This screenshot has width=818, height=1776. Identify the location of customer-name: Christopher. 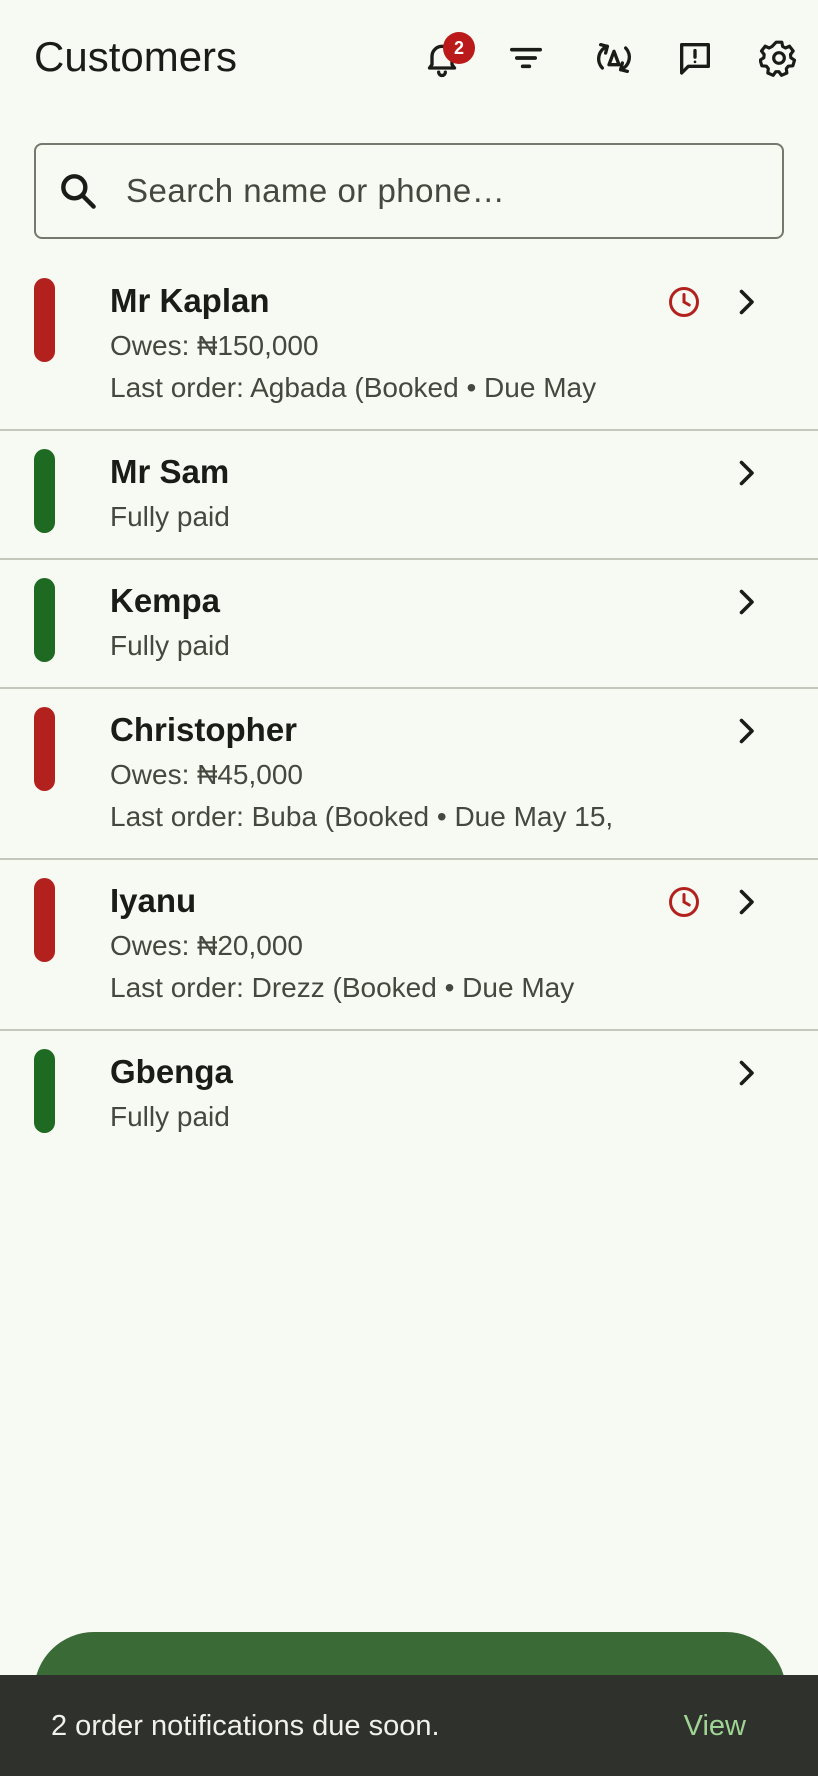
(204, 729).